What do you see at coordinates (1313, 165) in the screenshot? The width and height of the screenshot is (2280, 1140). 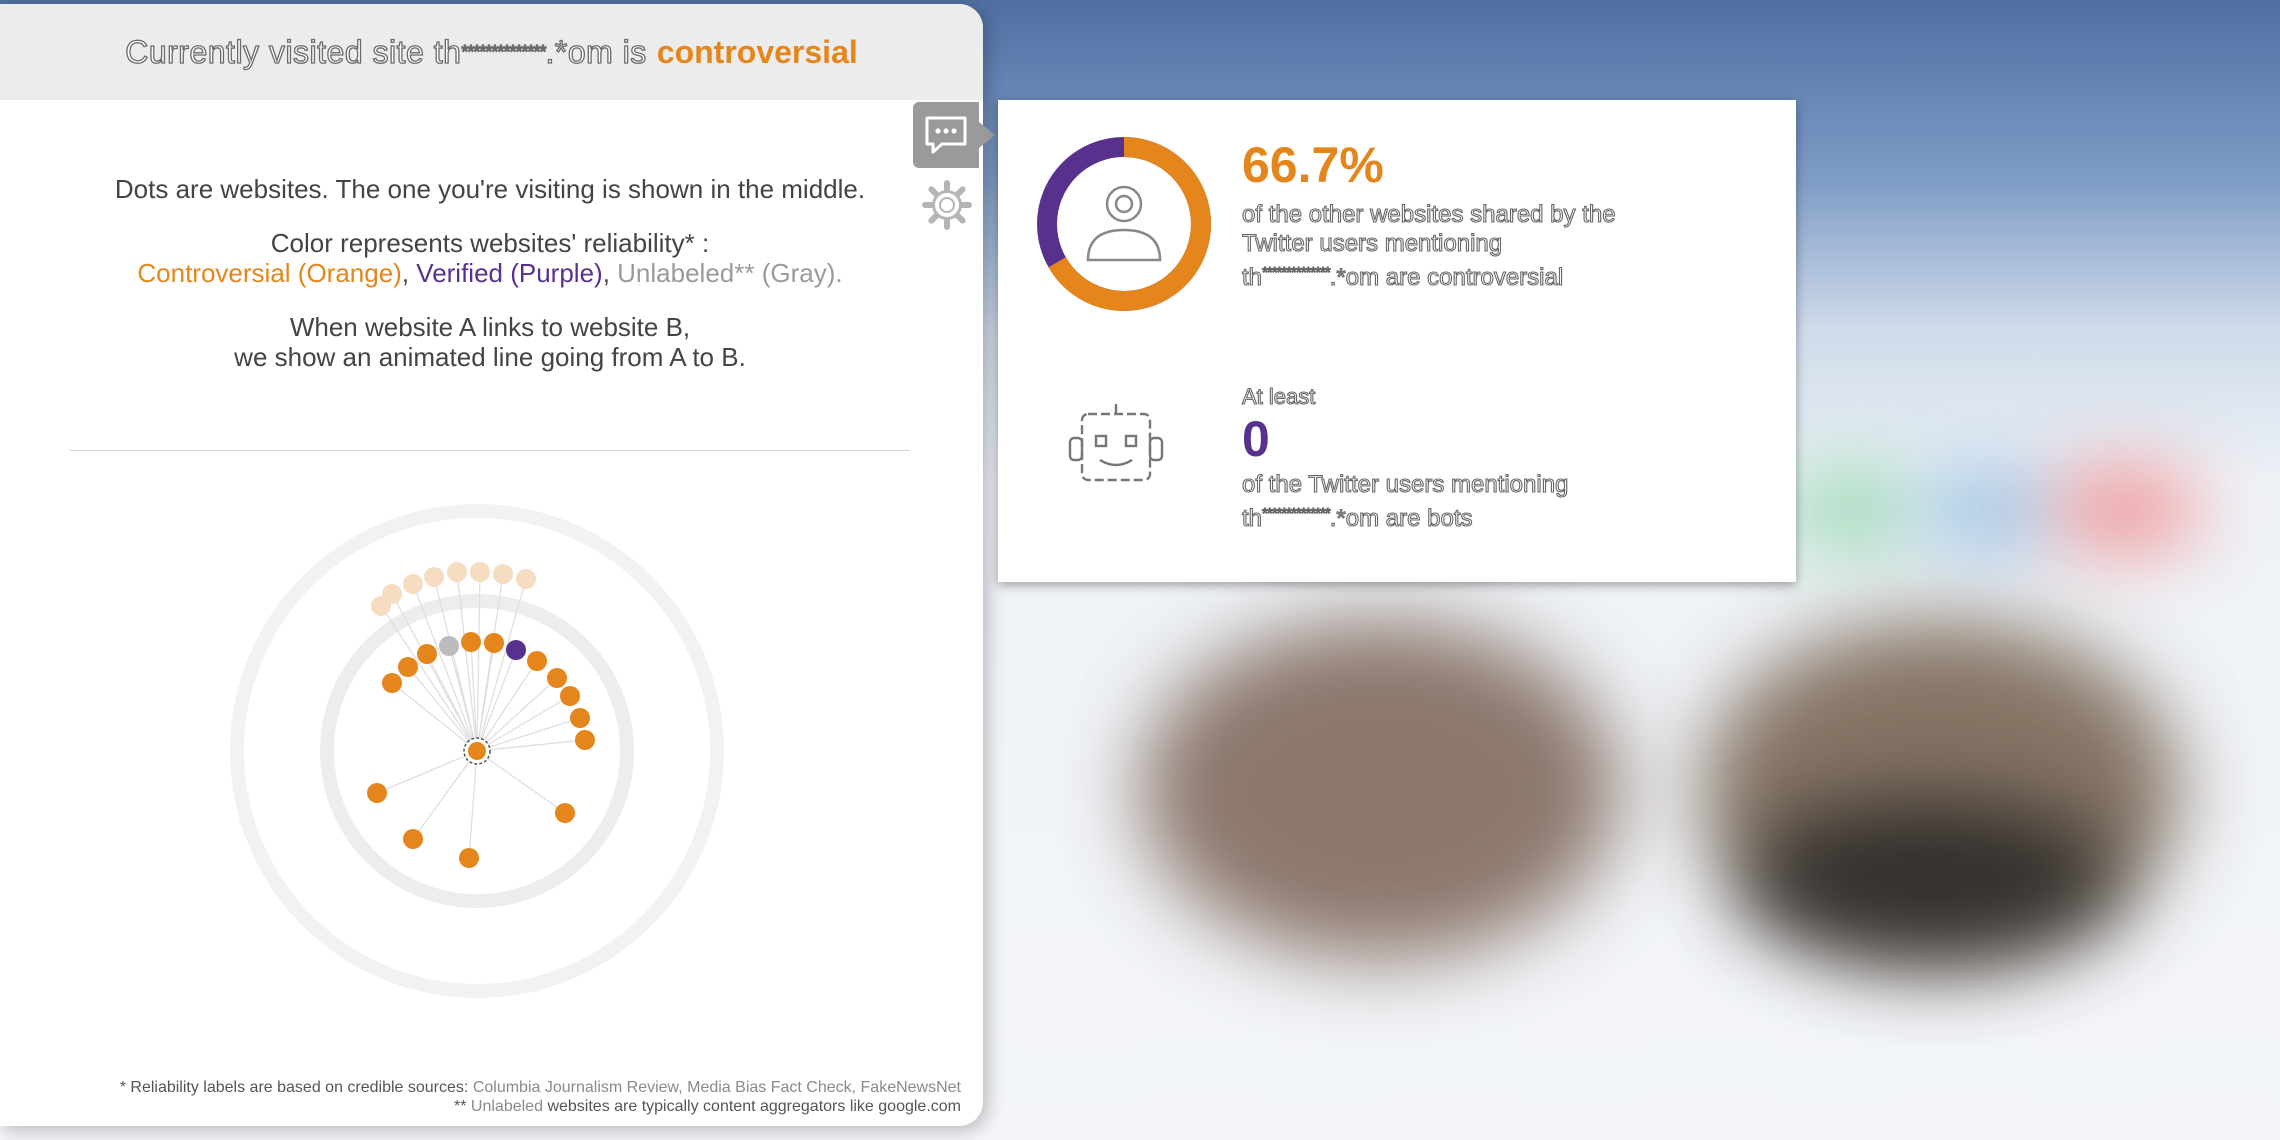 I see `controversial-share-percent: 66.7%` at bounding box center [1313, 165].